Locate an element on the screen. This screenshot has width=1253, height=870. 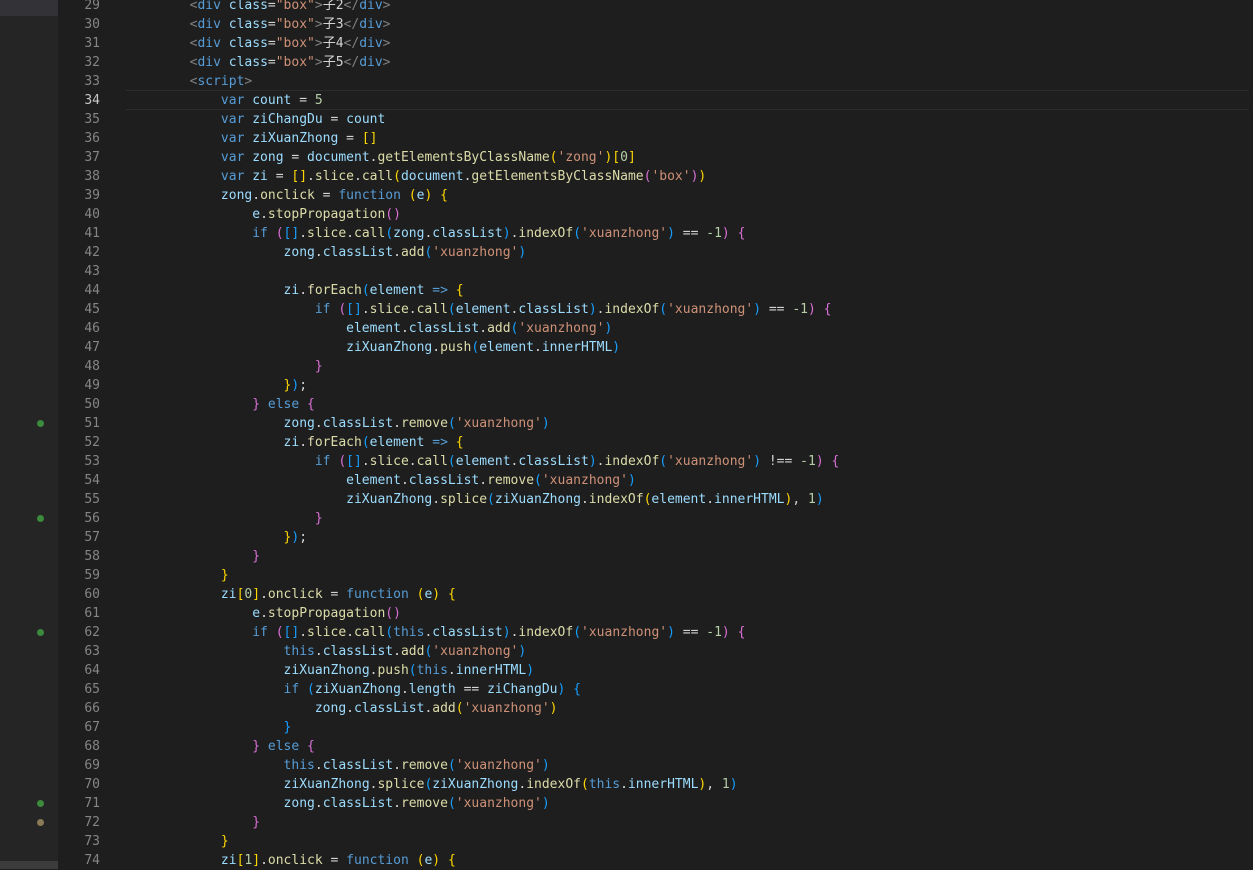
code-token: indexOf is located at coordinates (546, 233).